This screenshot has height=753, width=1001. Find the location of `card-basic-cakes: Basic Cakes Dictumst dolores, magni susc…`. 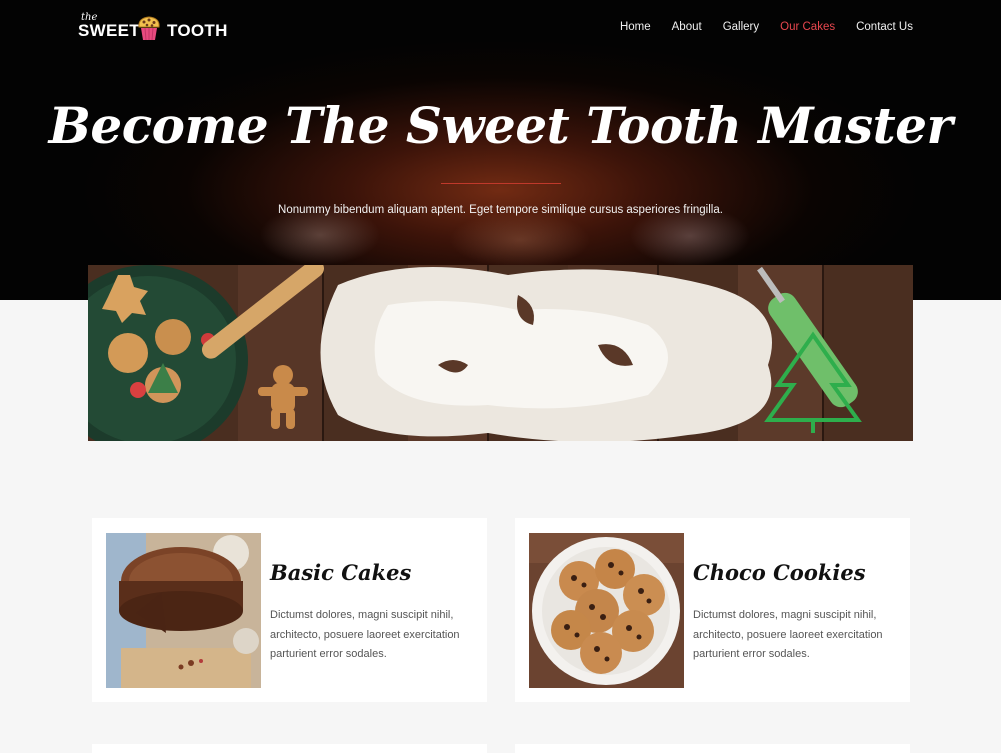

card-basic-cakes: Basic Cakes Dictumst dolores, magni susc… is located at coordinates (289, 610).